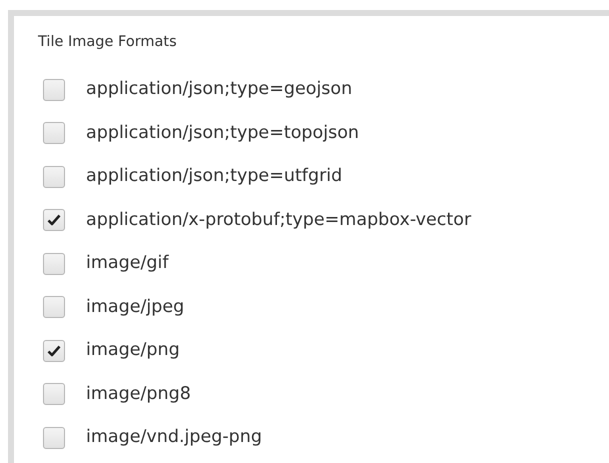 The height and width of the screenshot is (463, 609). What do you see at coordinates (214, 176) in the screenshot?
I see `checkbox-label: application/json;type=utfgrid` at bounding box center [214, 176].